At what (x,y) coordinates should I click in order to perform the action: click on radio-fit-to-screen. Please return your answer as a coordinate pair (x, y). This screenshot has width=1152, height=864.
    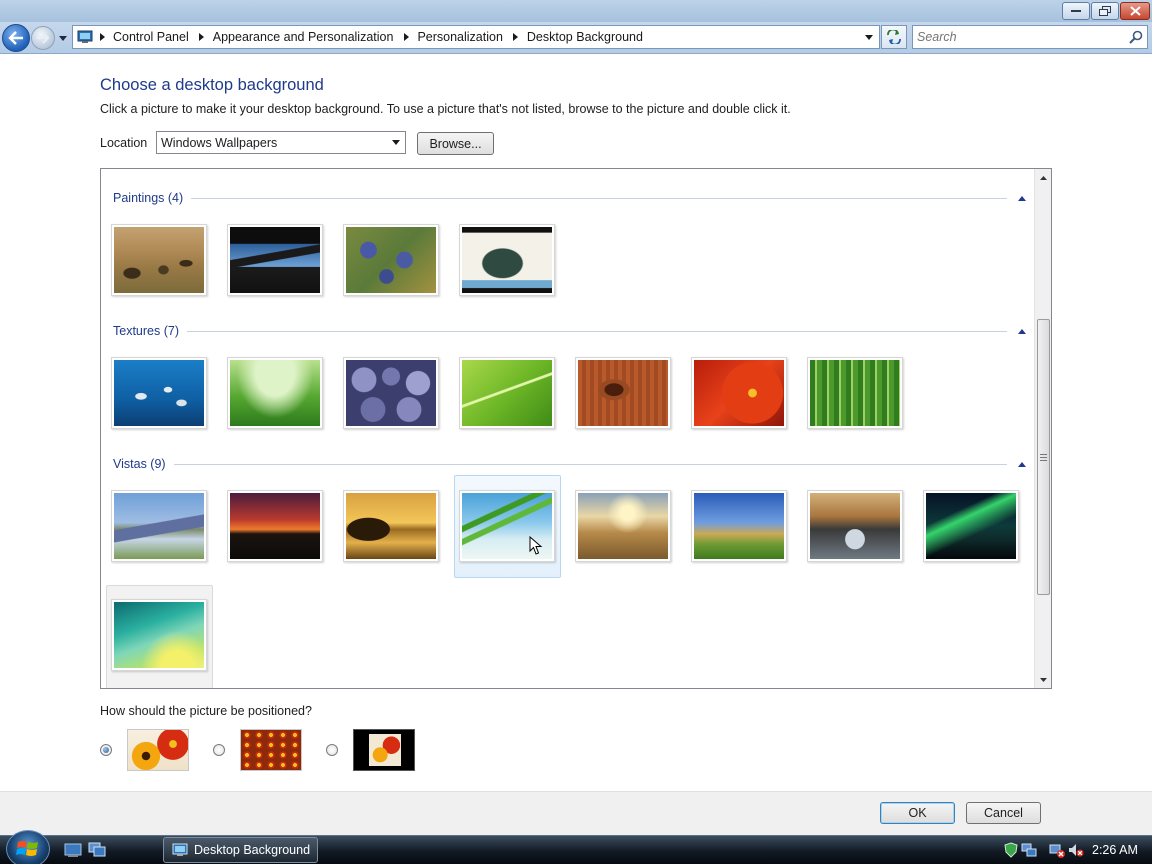
    Looking at the image, I should click on (106, 750).